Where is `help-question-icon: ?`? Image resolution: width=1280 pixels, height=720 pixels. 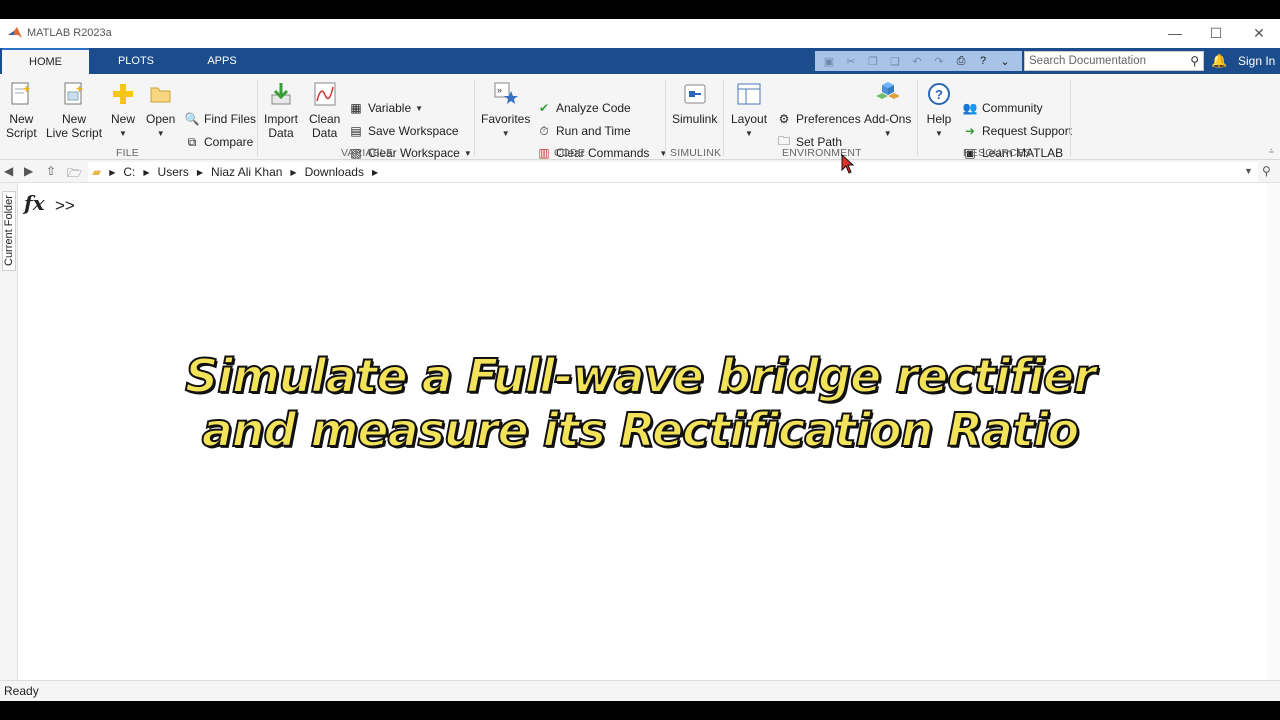
help-question-icon: ? is located at coordinates (939, 94).